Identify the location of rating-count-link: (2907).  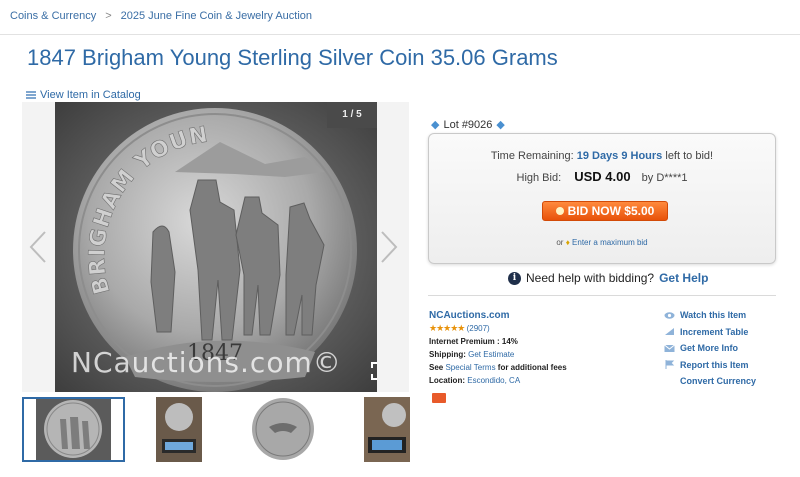
(478, 328).